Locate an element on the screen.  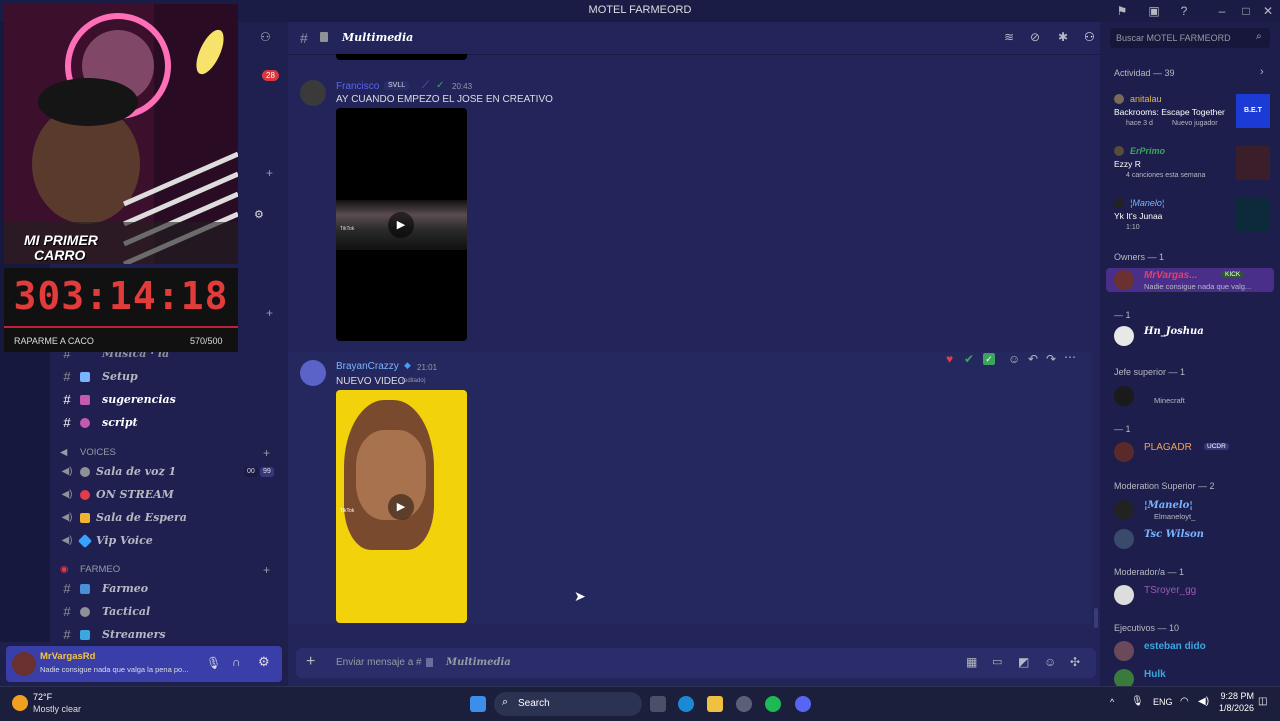
channel-item-script: # script is located at coordinates (170, 423).